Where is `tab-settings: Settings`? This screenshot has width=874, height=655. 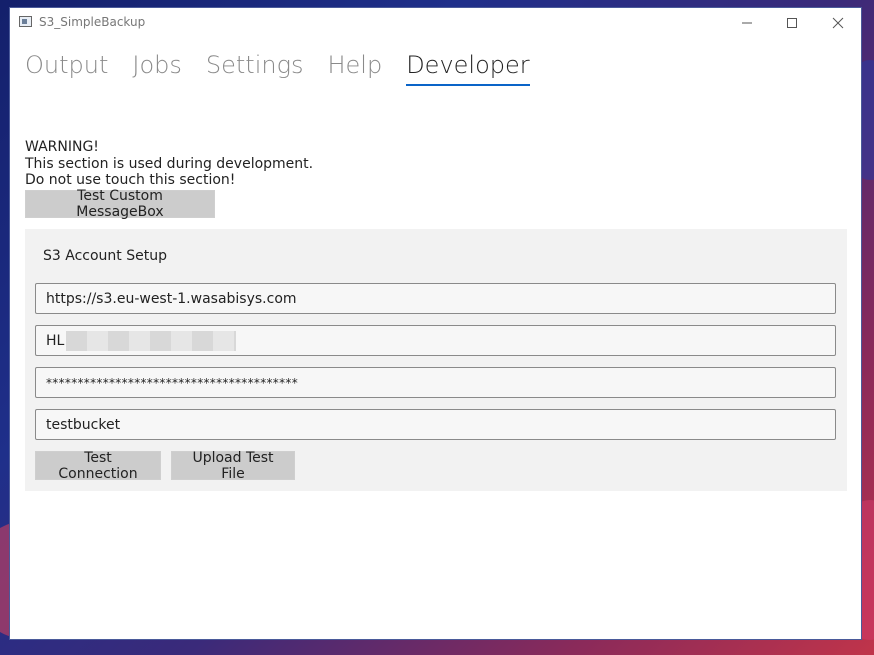 tab-settings: Settings is located at coordinates (255, 68).